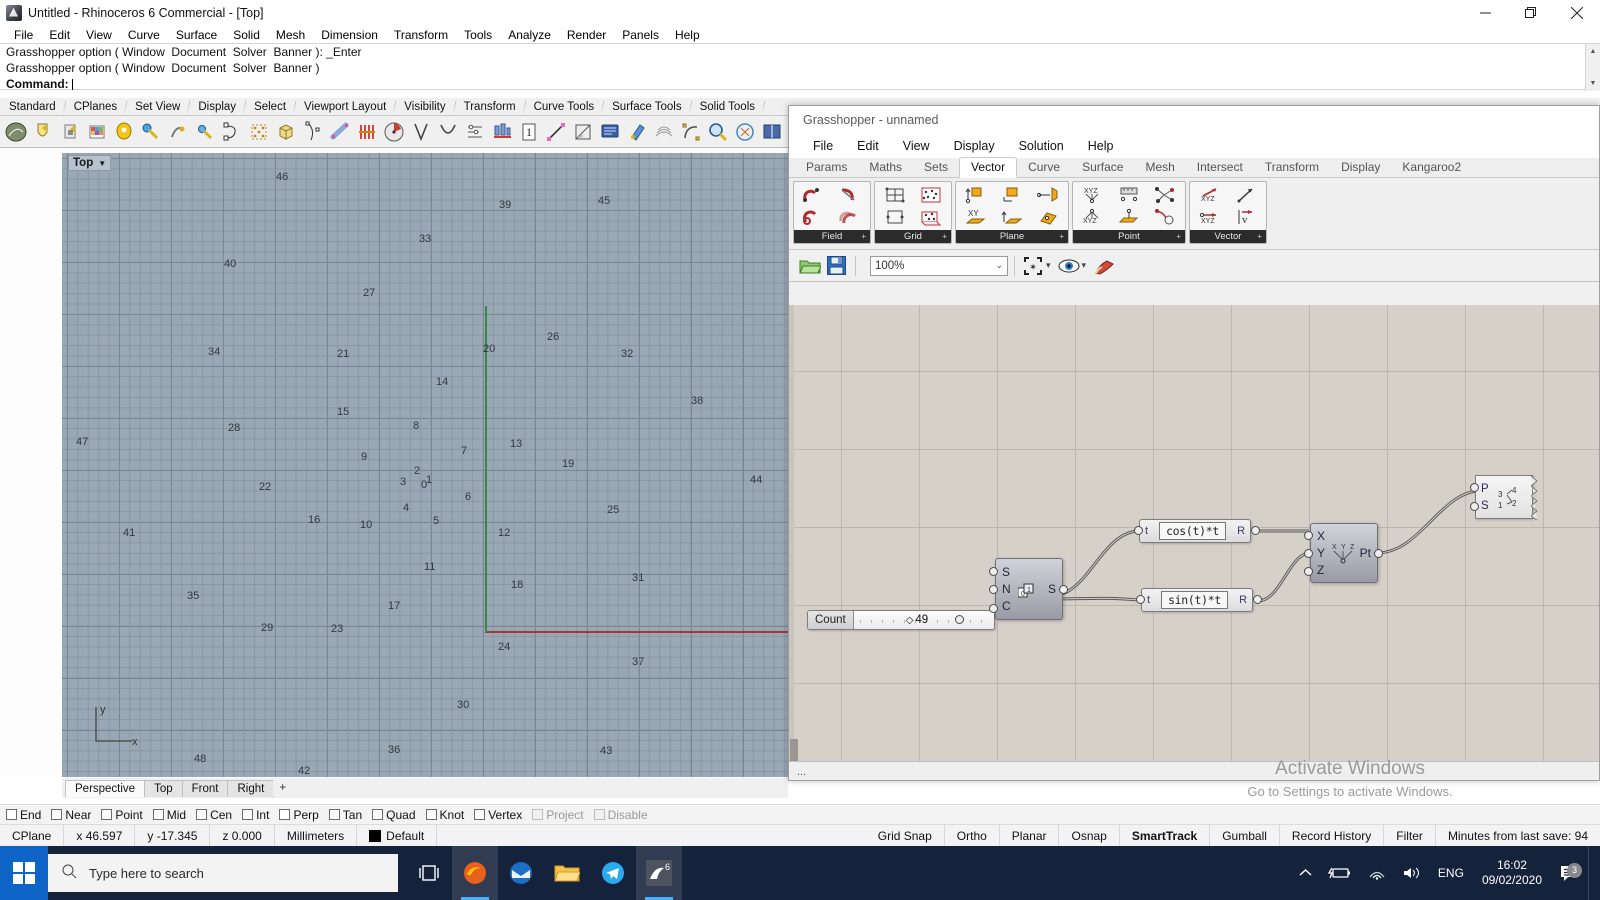 This screenshot has height=900, width=1600. What do you see at coordinates (205, 132) in the screenshot?
I see `solid-tool-icon` at bounding box center [205, 132].